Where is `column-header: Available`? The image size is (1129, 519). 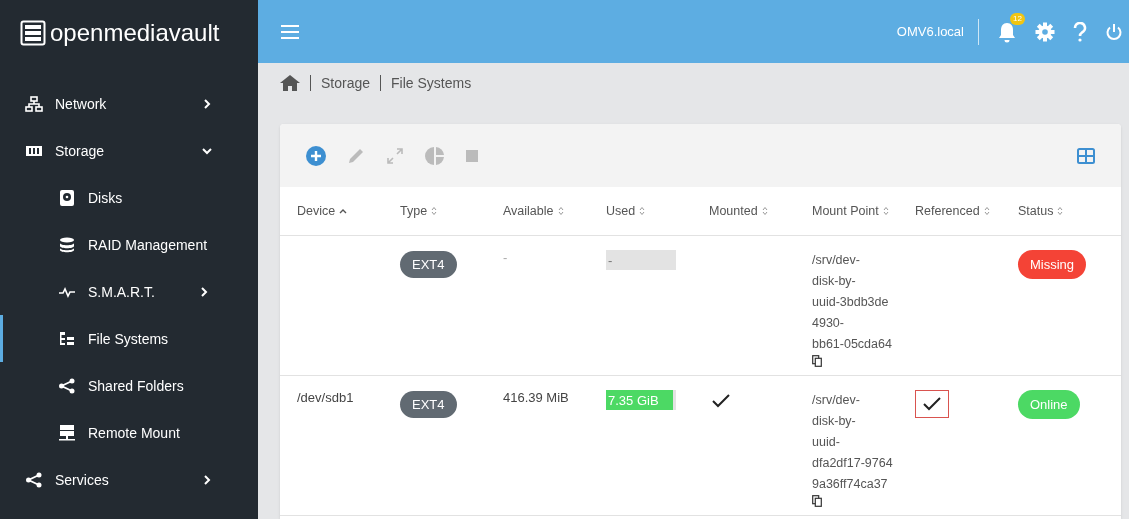
column-header: Available is located at coordinates (554, 211).